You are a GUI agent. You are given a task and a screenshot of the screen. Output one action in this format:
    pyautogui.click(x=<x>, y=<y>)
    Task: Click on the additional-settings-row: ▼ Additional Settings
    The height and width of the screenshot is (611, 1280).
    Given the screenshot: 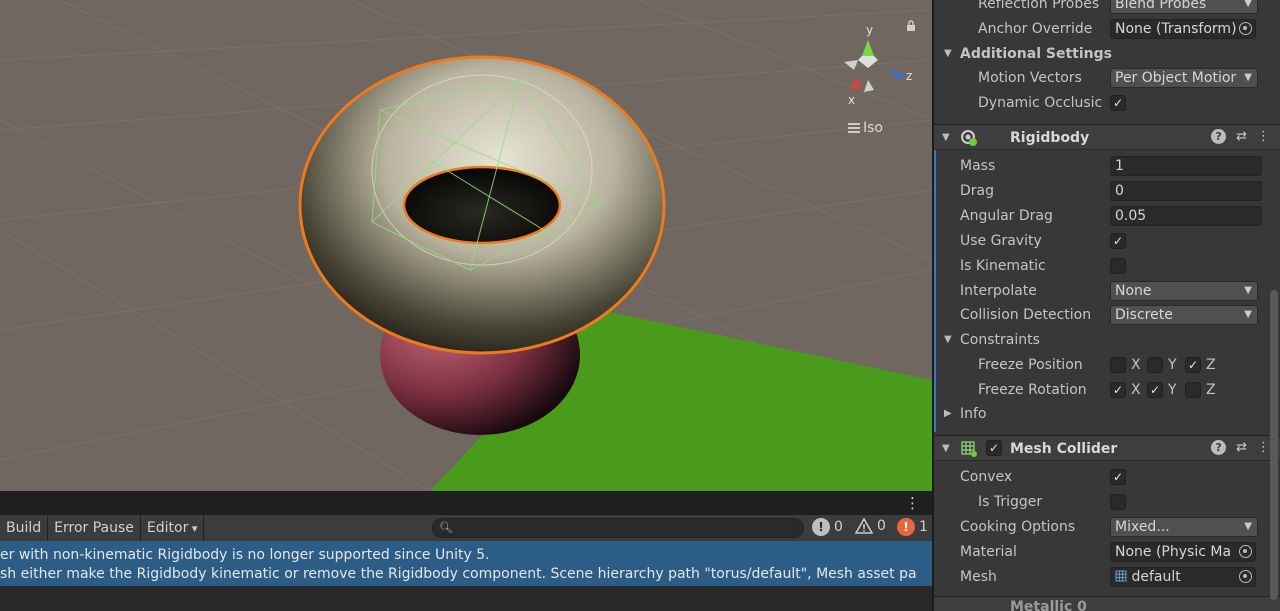 What is the action you would take?
    pyautogui.click(x=1107, y=54)
    